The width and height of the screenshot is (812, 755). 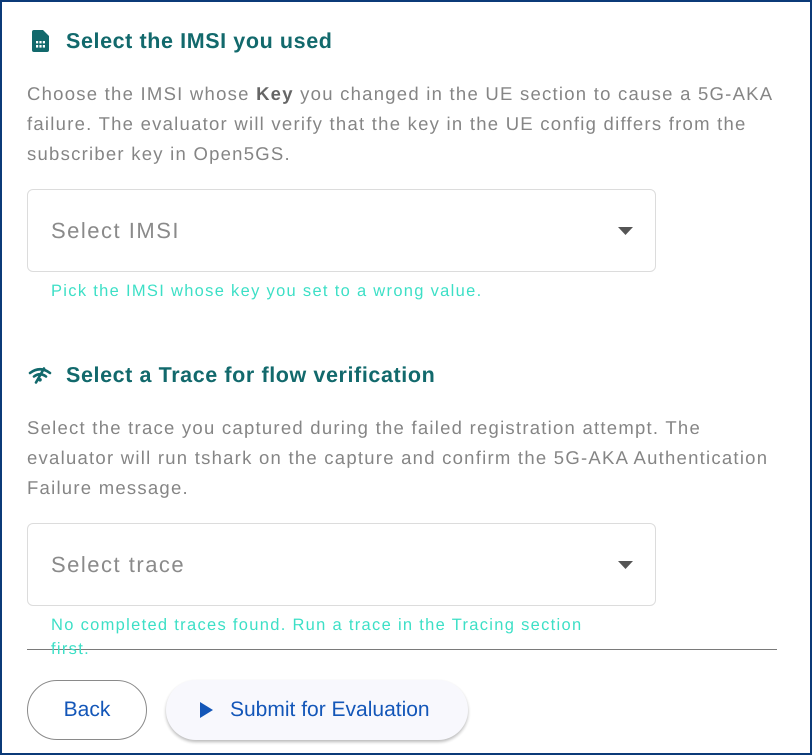 What do you see at coordinates (206, 710) in the screenshot?
I see `play-icon` at bounding box center [206, 710].